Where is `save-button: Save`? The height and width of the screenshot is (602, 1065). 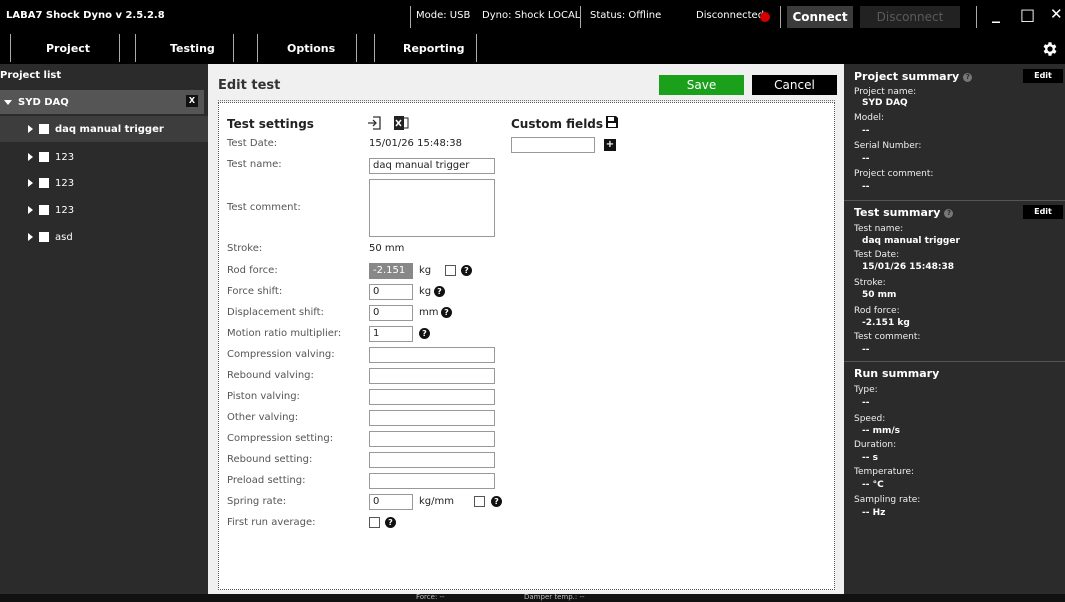 save-button: Save is located at coordinates (701, 85).